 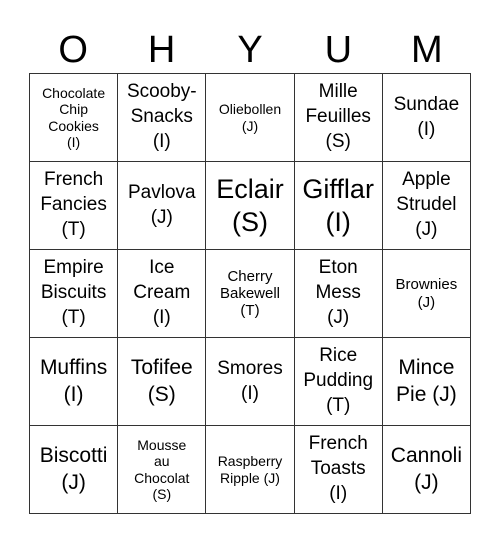 I want to click on bingo-cell: Empire Biscuits (T), so click(x=74, y=294).